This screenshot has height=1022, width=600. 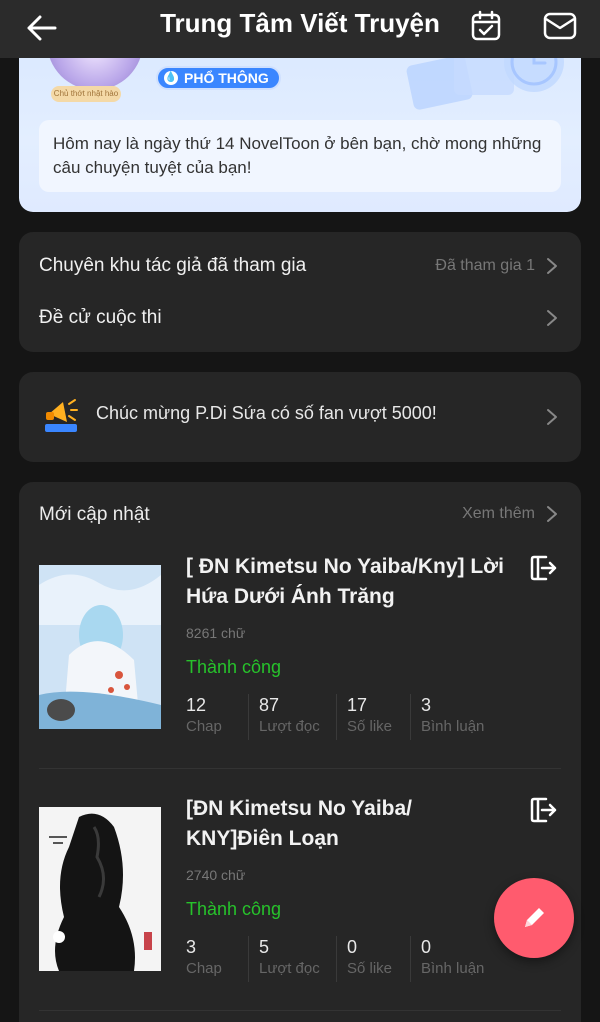 What do you see at coordinates (498, 514) in the screenshot?
I see `see-more-link: Xem thêm` at bounding box center [498, 514].